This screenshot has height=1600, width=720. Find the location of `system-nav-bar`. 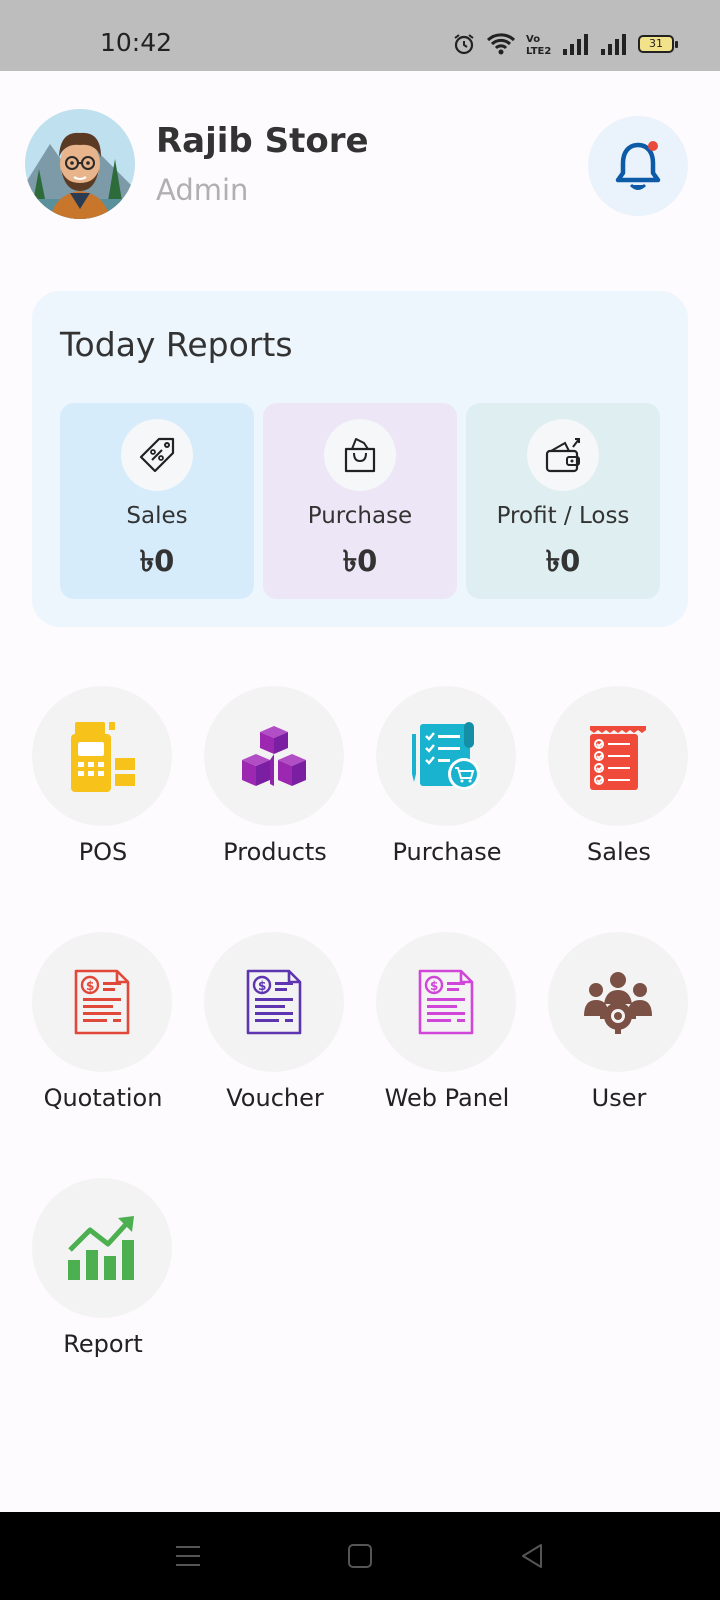

system-nav-bar is located at coordinates (360, 1556).